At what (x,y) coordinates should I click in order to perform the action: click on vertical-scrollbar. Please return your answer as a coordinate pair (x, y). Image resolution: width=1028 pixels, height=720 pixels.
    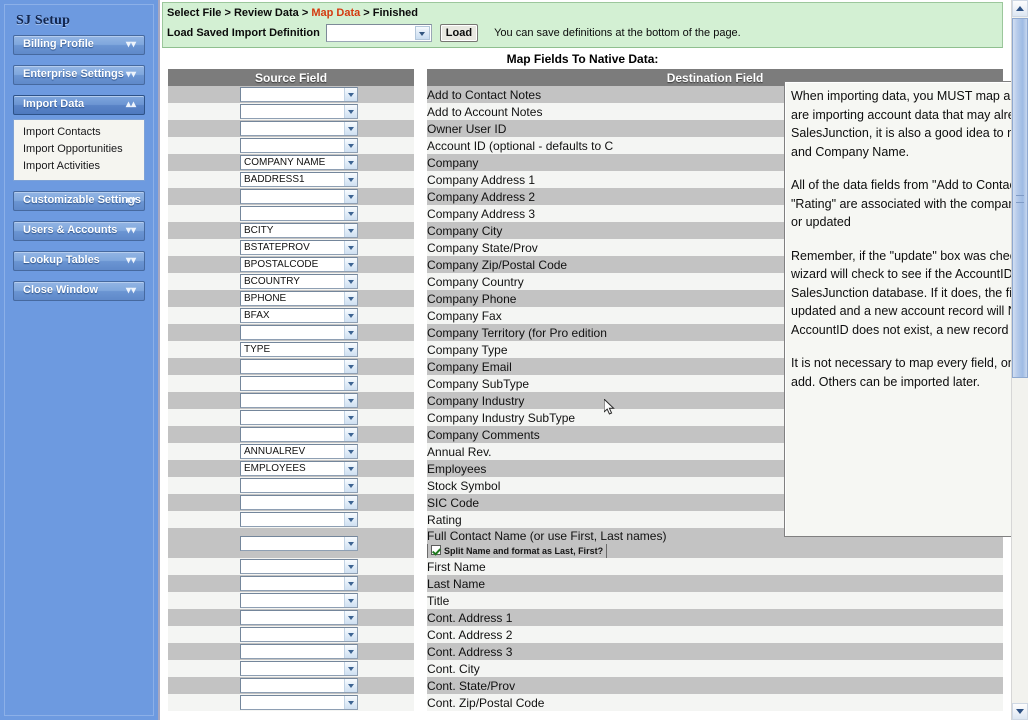
    Looking at the image, I should click on (1019, 360).